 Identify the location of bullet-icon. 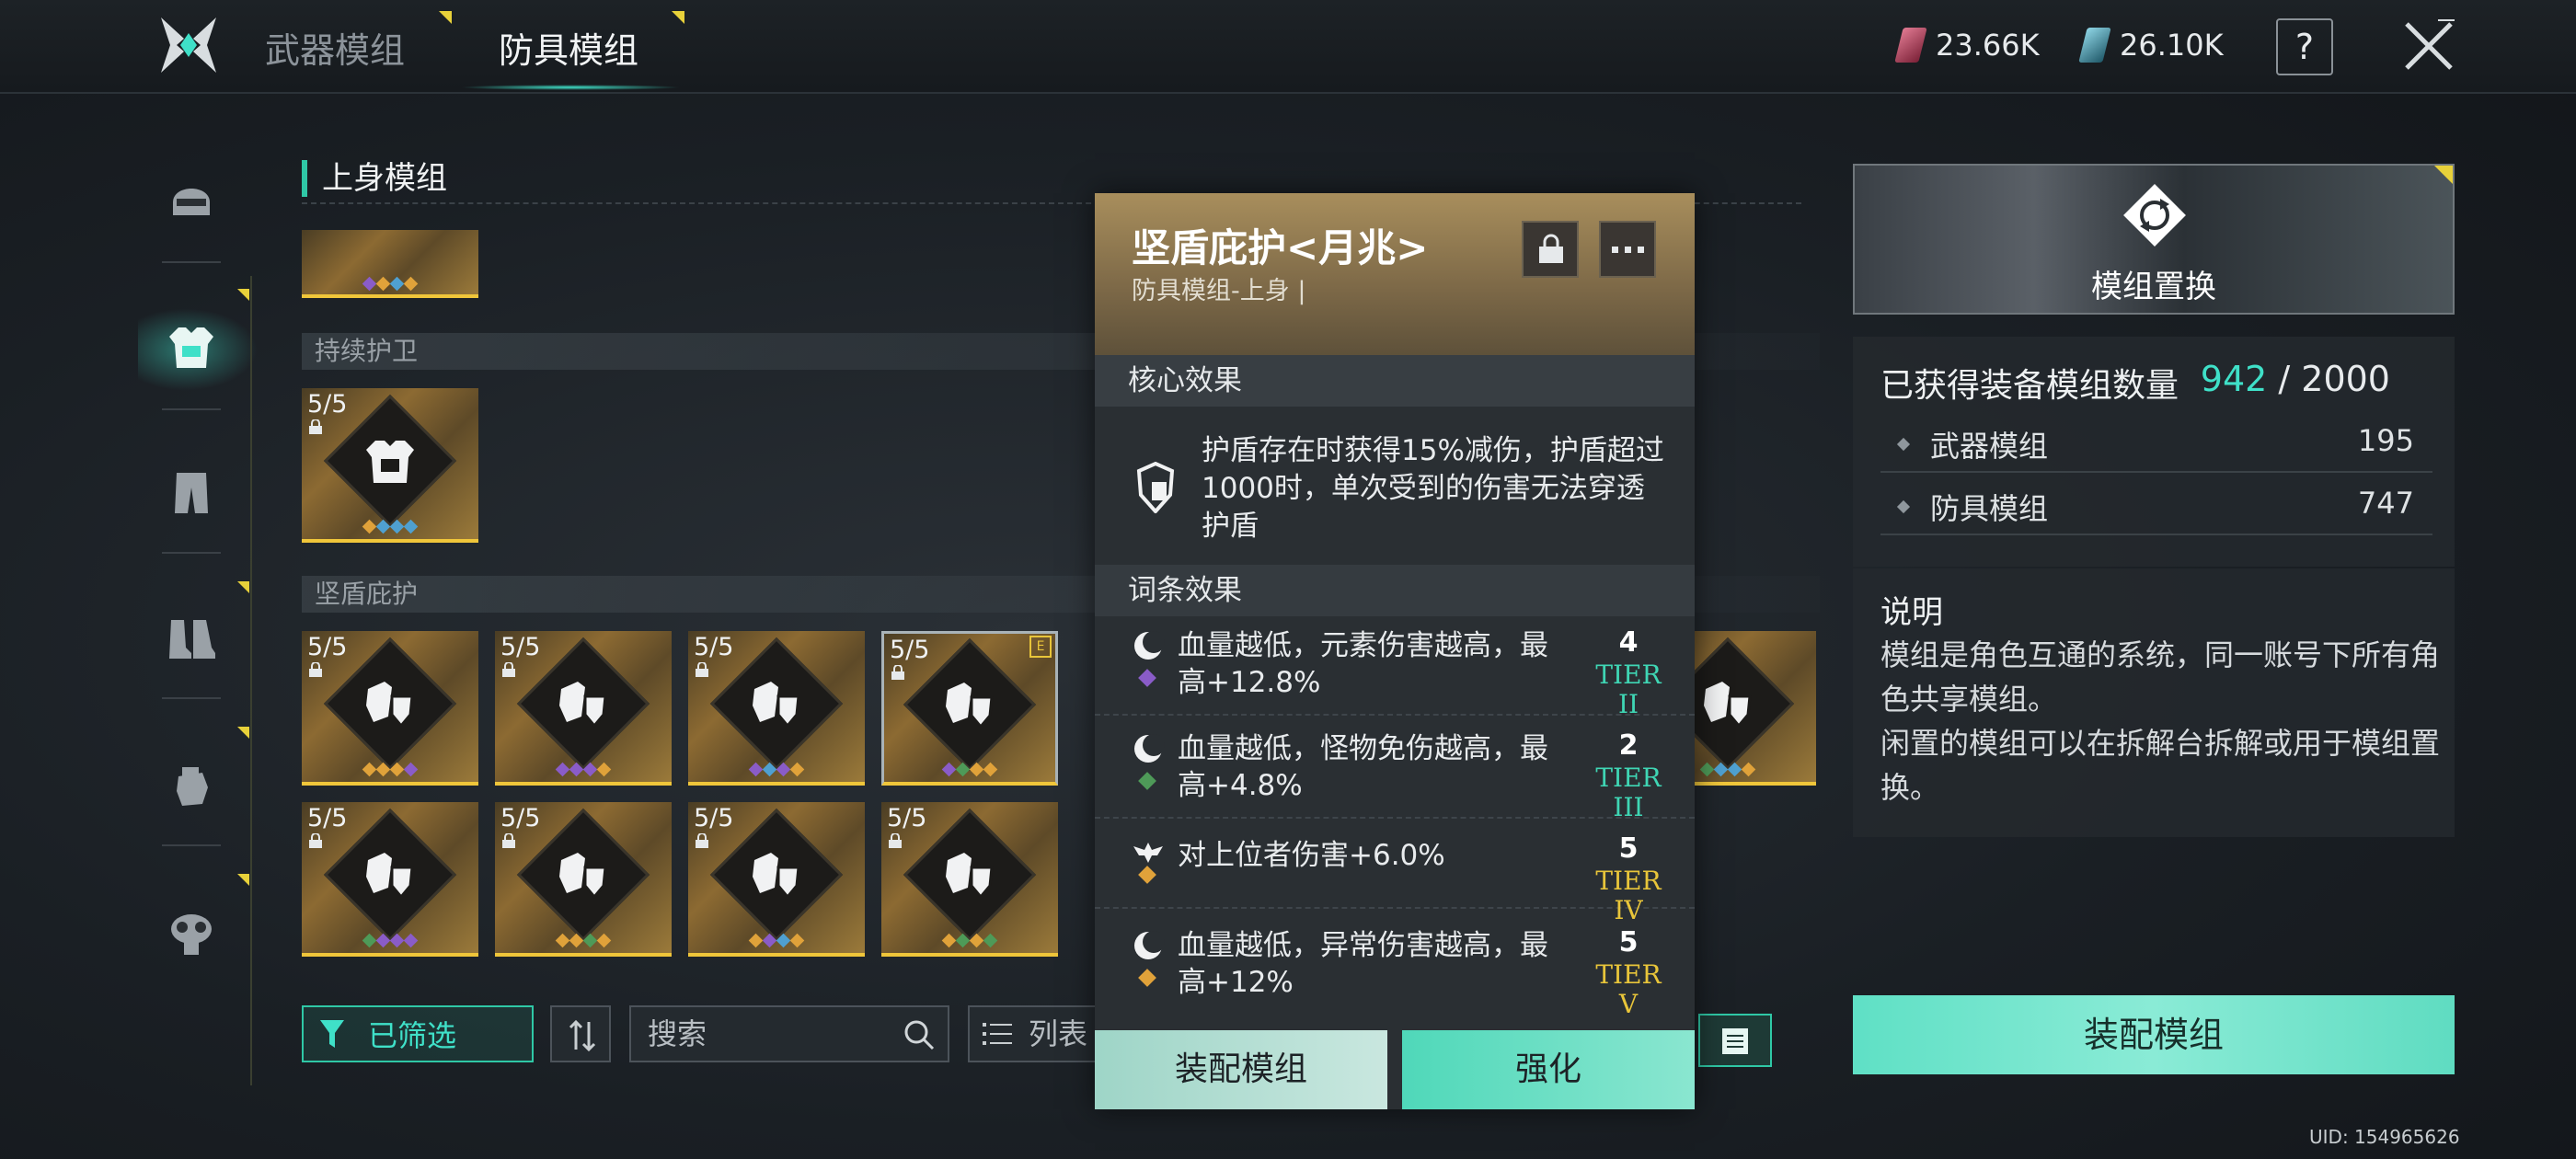
(1903, 506).